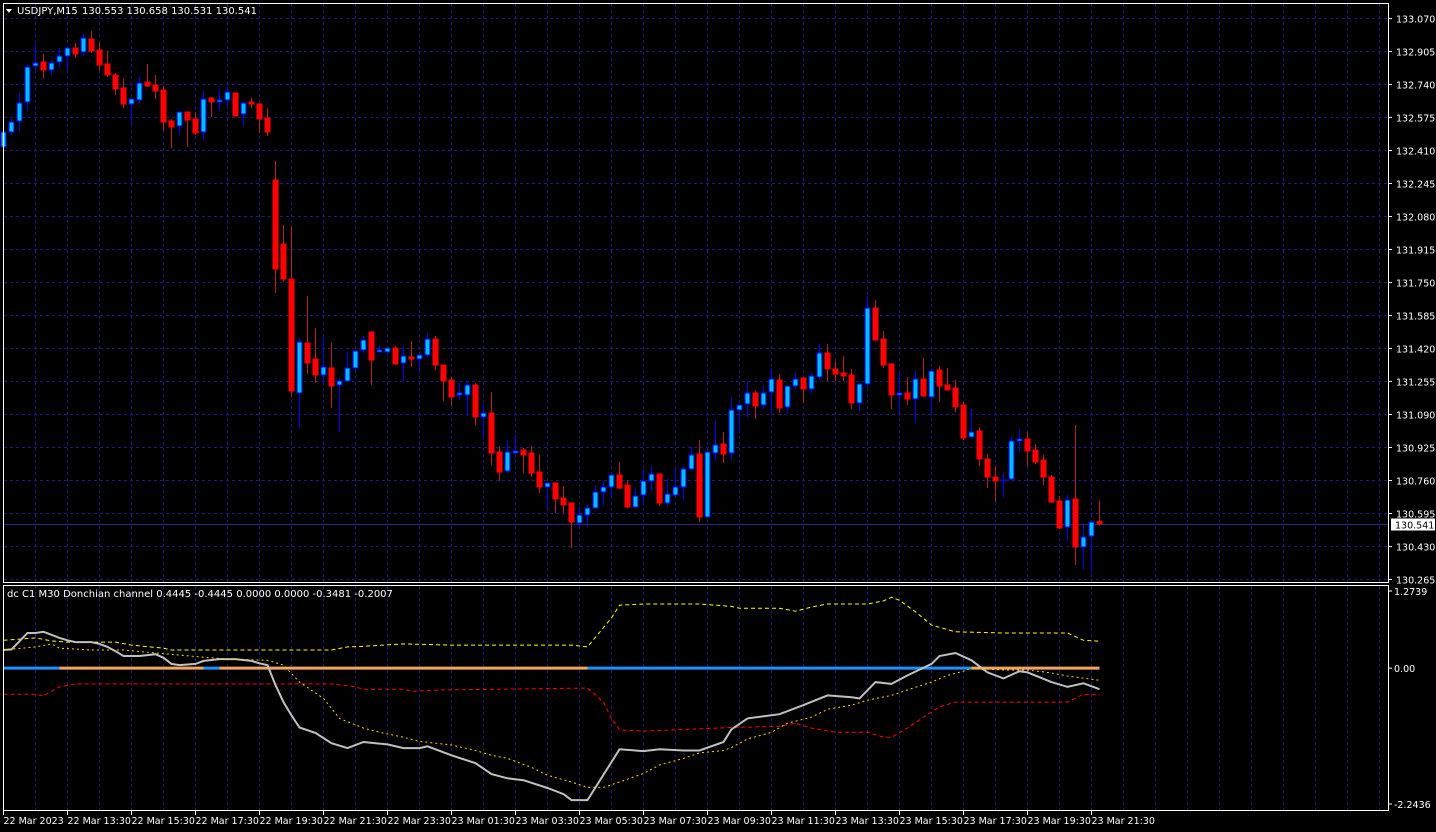 The width and height of the screenshot is (1436, 832). Describe the element at coordinates (1059, 821) in the screenshot. I see `time-label: 23 Mar 19:30` at that location.